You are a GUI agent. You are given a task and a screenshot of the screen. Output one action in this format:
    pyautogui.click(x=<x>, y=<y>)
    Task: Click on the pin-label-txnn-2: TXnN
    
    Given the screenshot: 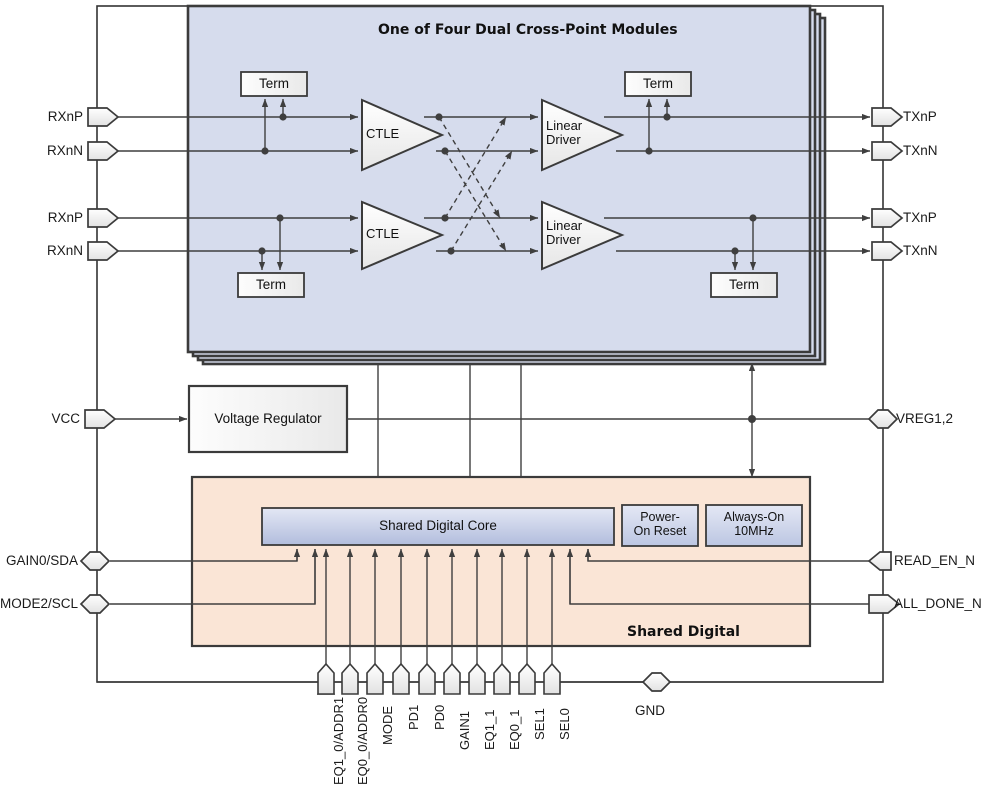 What is the action you would take?
    pyautogui.click(x=920, y=250)
    